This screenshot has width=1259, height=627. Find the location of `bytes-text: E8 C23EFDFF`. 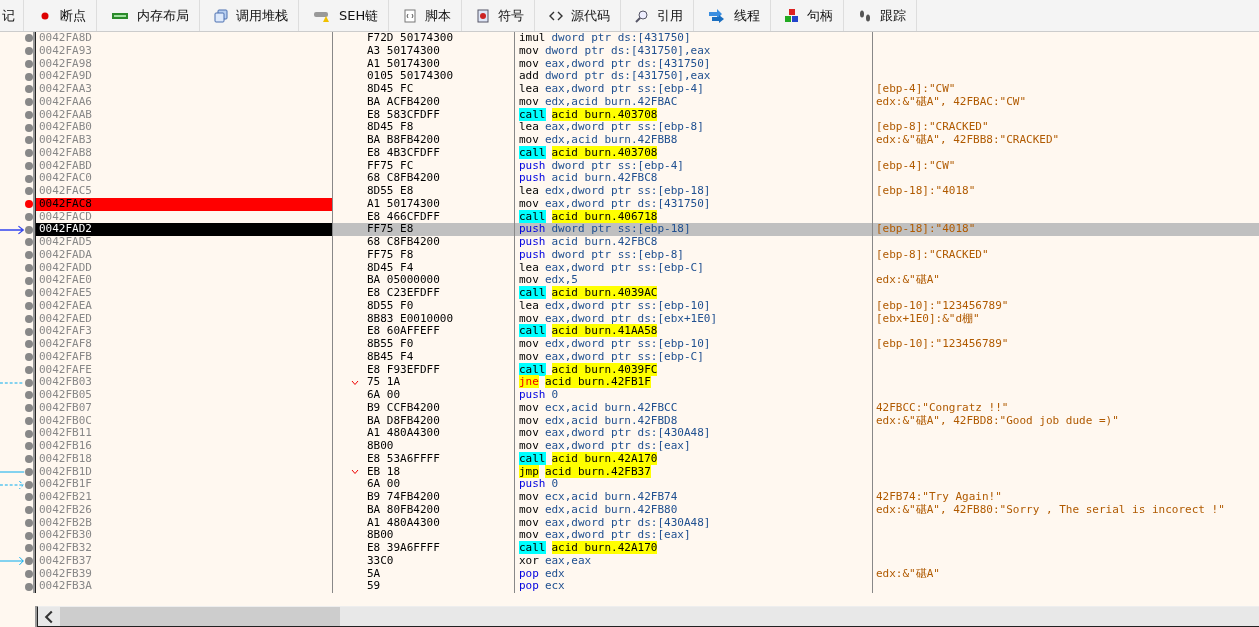

bytes-text: E8 C23EFDFF is located at coordinates (403, 293).